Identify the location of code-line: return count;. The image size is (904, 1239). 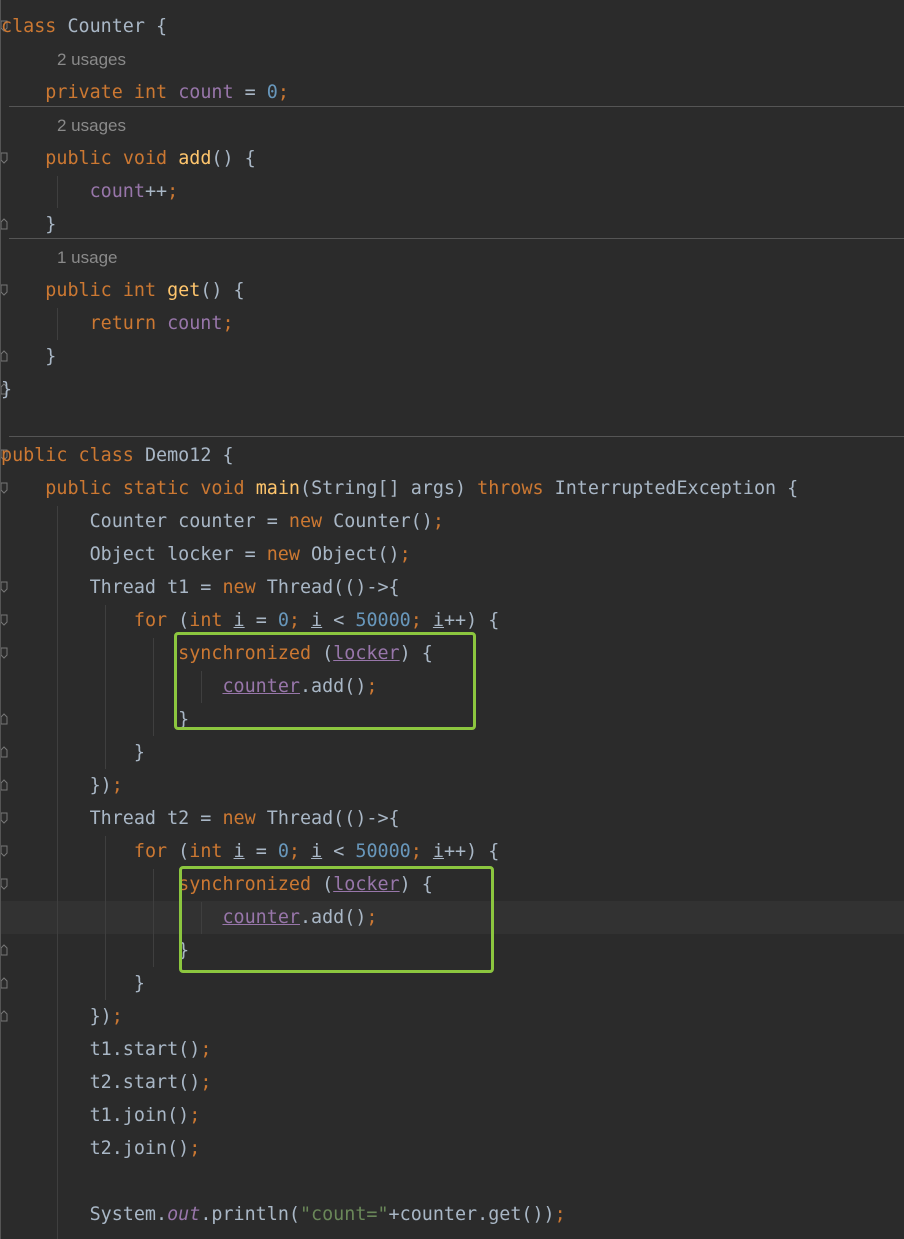
(452, 323).